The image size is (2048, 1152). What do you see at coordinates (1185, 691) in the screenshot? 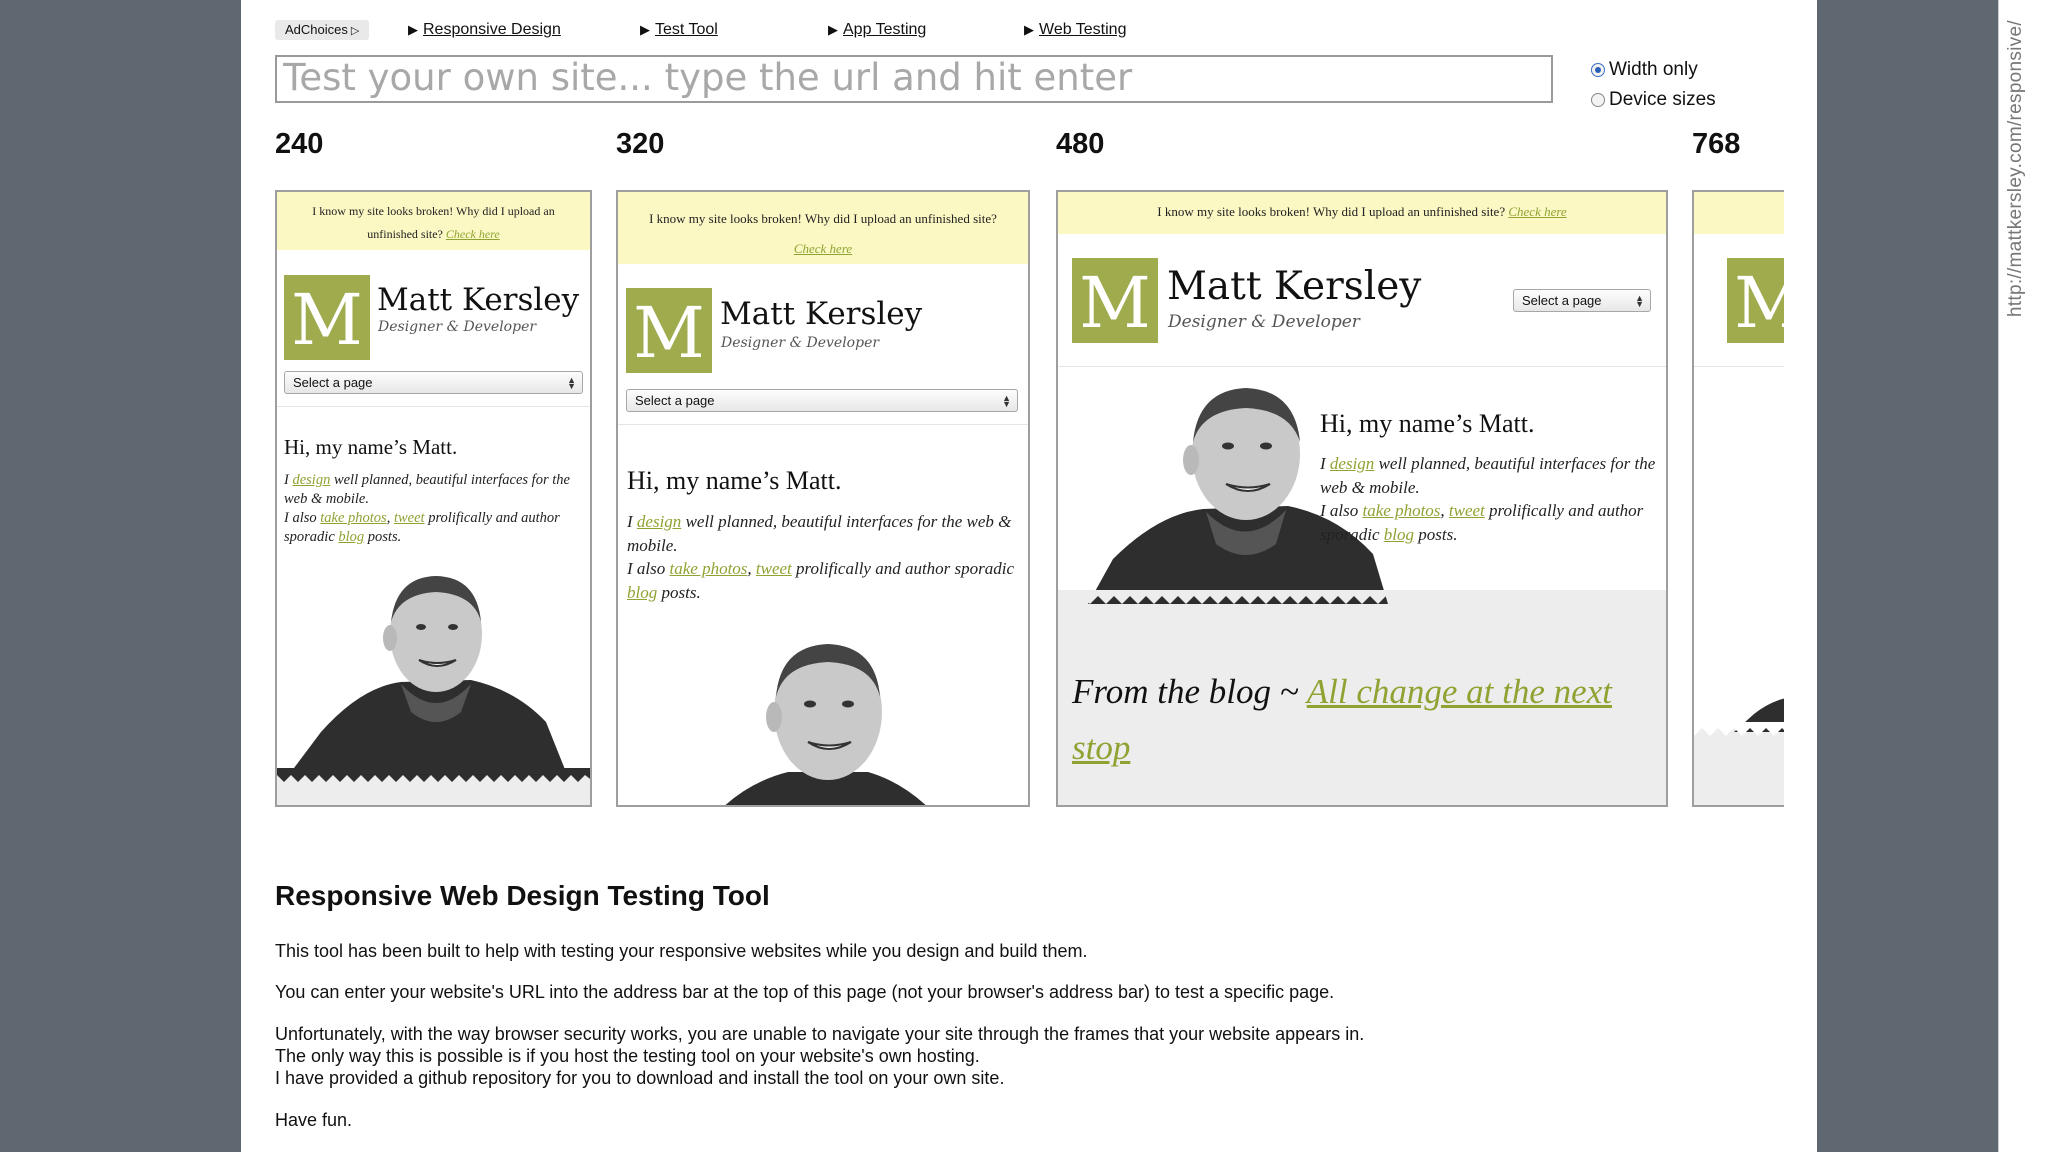
I see `blog-prefix: From the blog ~` at bounding box center [1185, 691].